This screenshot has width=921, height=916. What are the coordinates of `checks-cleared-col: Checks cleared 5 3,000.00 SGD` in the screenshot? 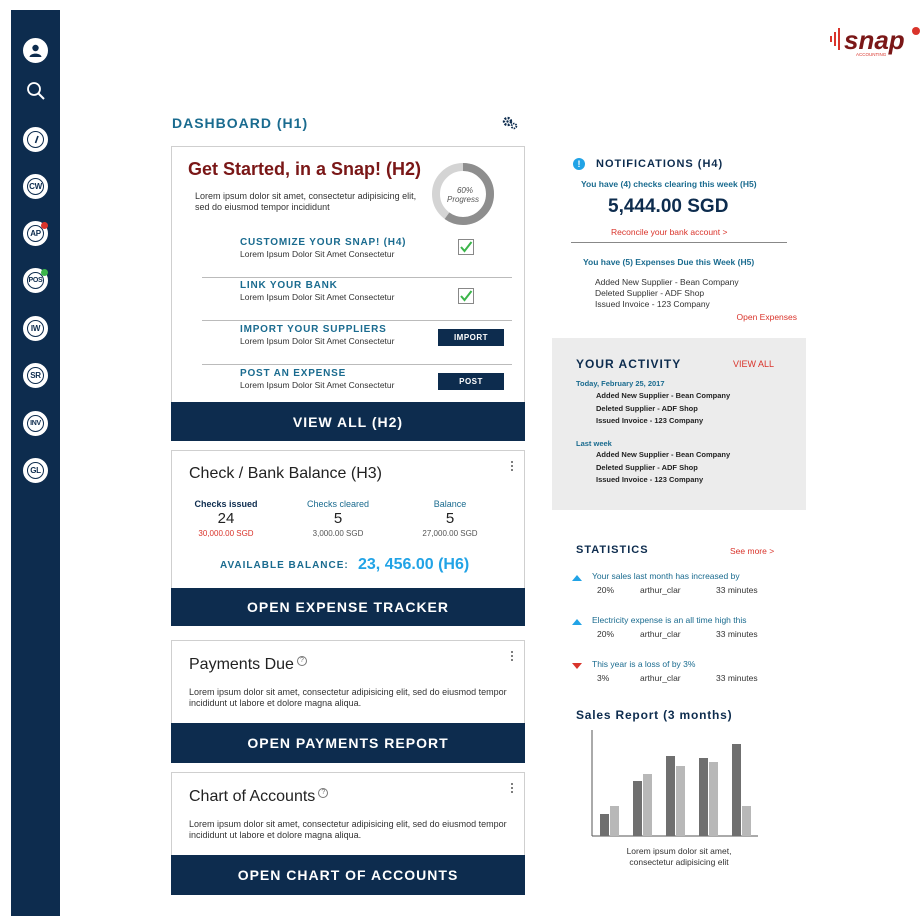 It's located at (338, 518).